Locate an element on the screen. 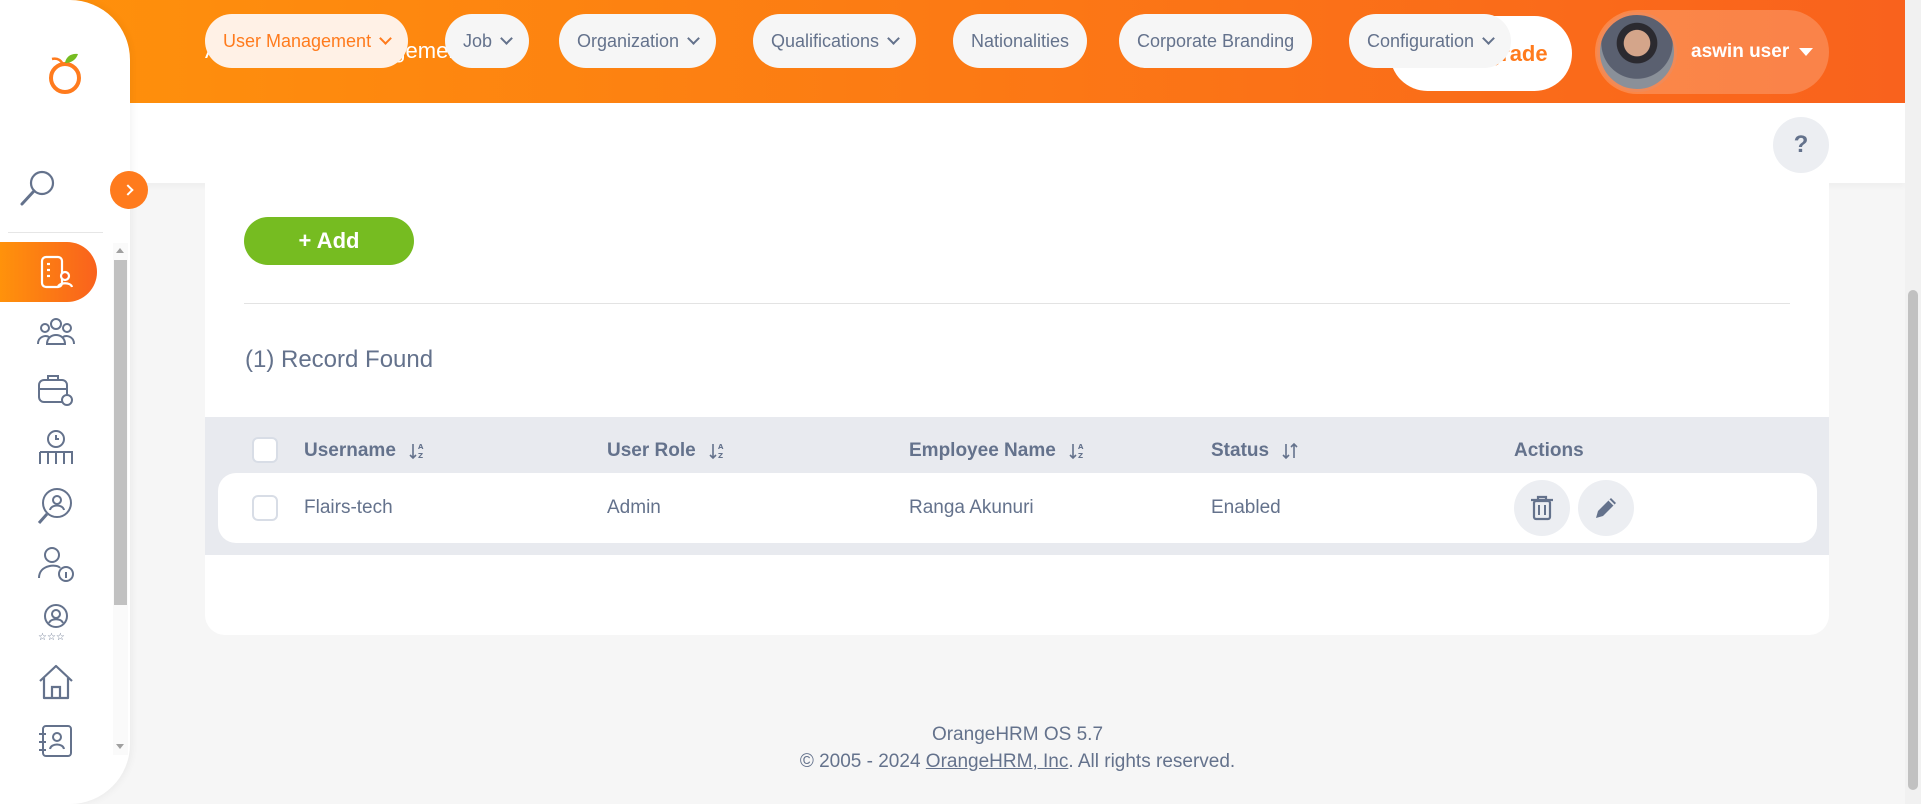  user-dropdown: aswin user is located at coordinates (1712, 52).